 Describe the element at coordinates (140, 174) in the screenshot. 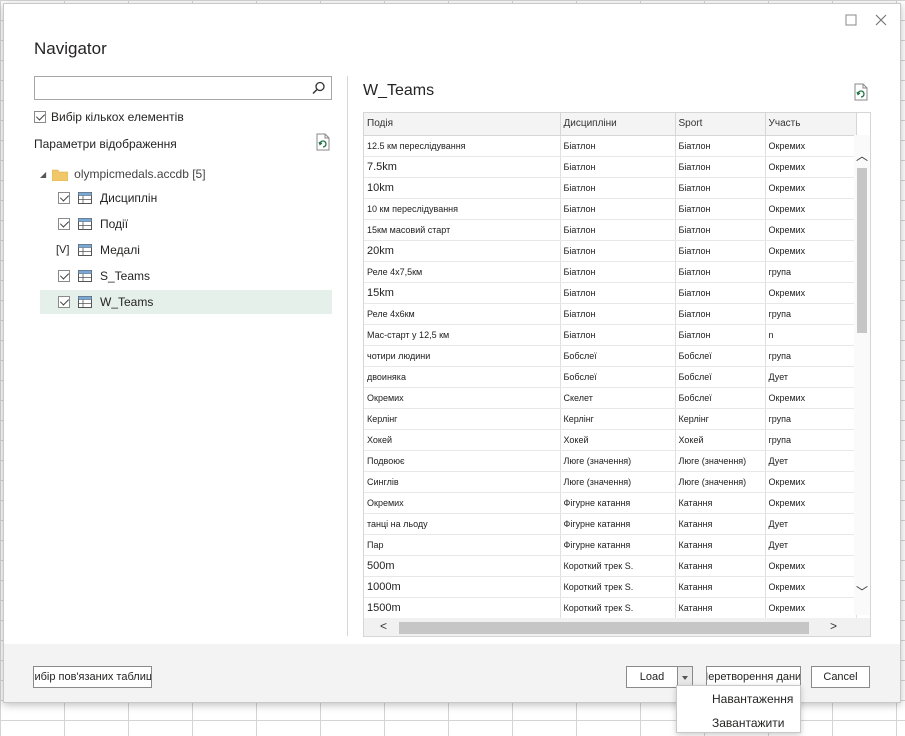

I see `tree-root-label: olympicmedals.accdb [5]` at that location.